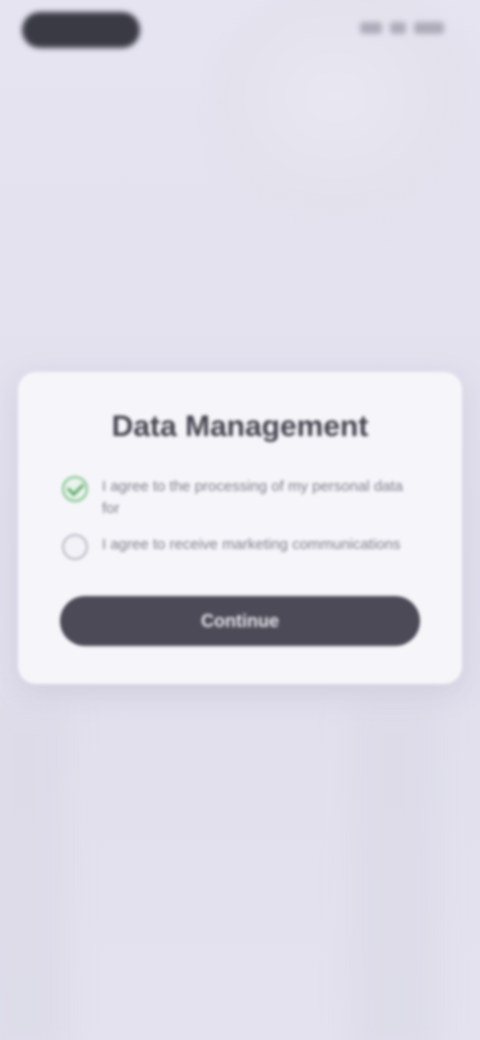  I want to click on status-bar: 9:41, so click(240, 30).